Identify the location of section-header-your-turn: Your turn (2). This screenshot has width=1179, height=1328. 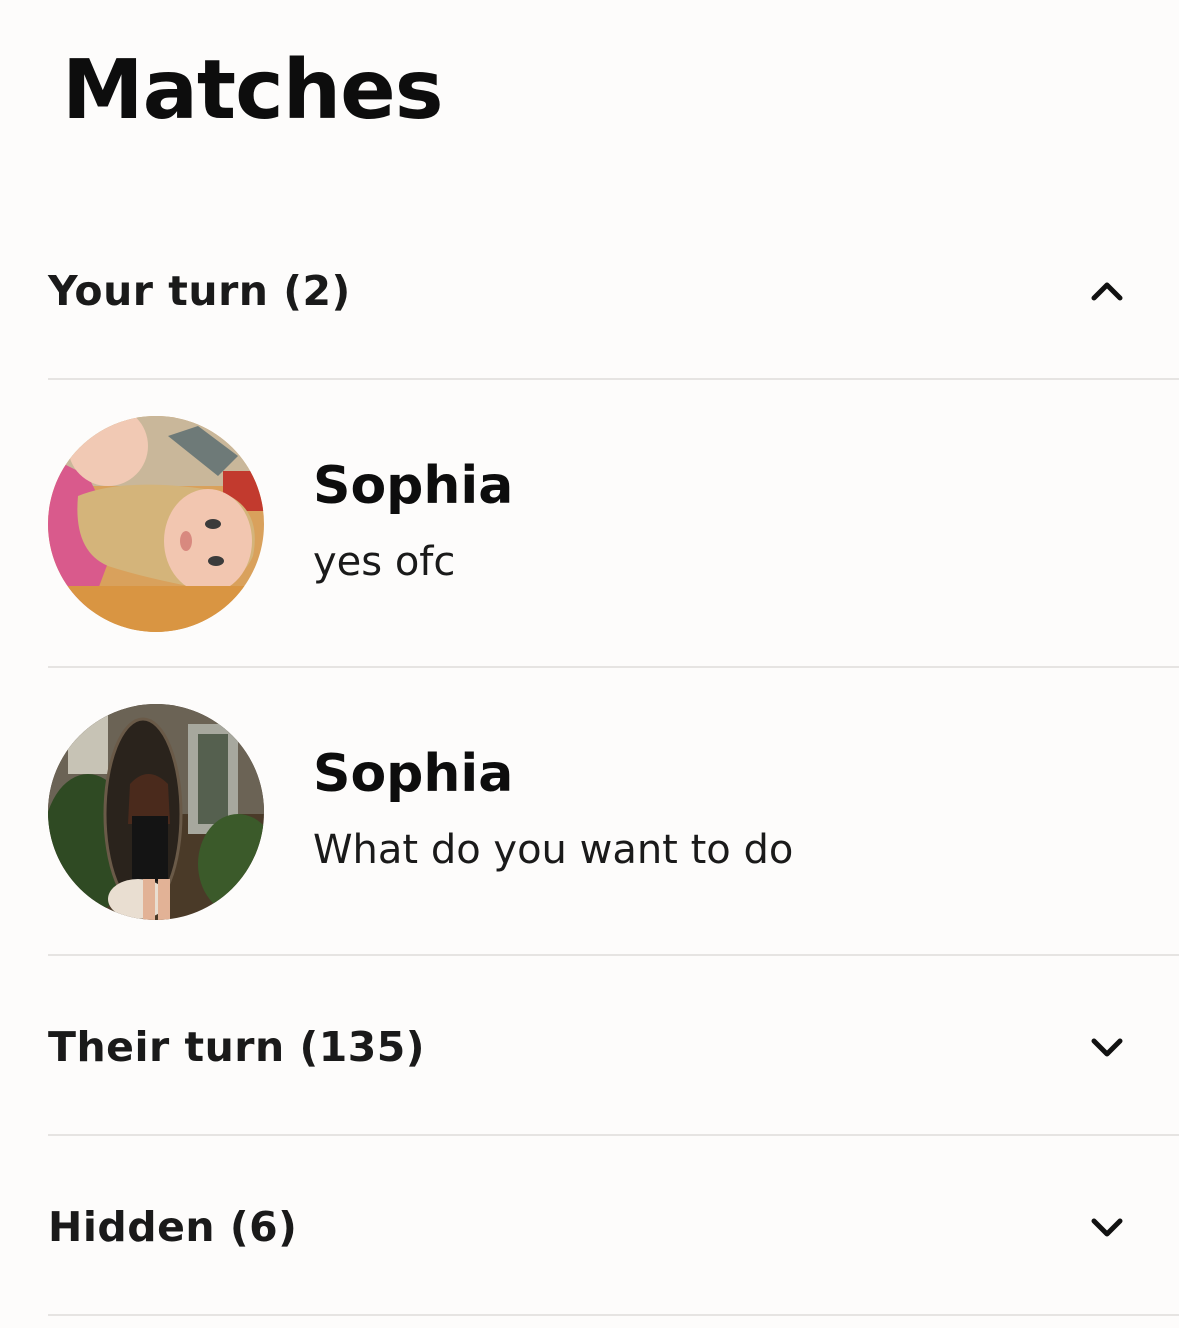
(613, 291).